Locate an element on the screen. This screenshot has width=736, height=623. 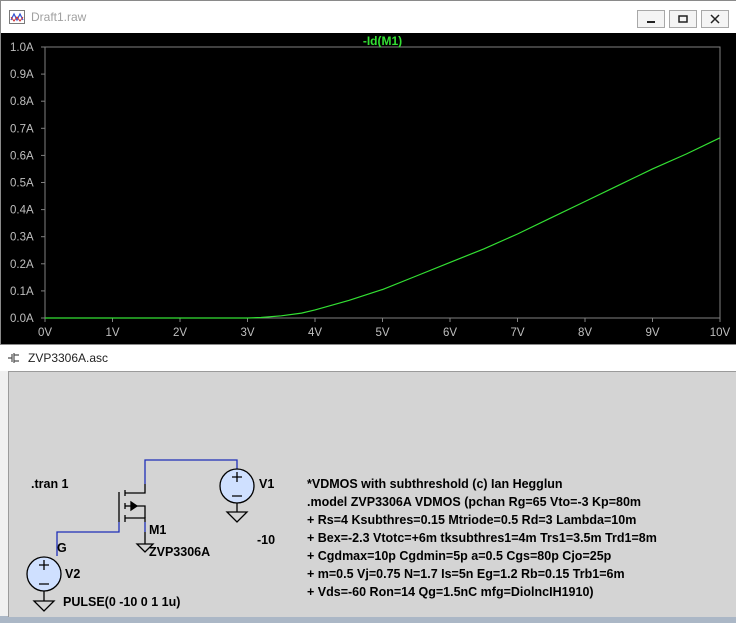
m1-pmos-transistor-icon is located at coordinates (136, 518).